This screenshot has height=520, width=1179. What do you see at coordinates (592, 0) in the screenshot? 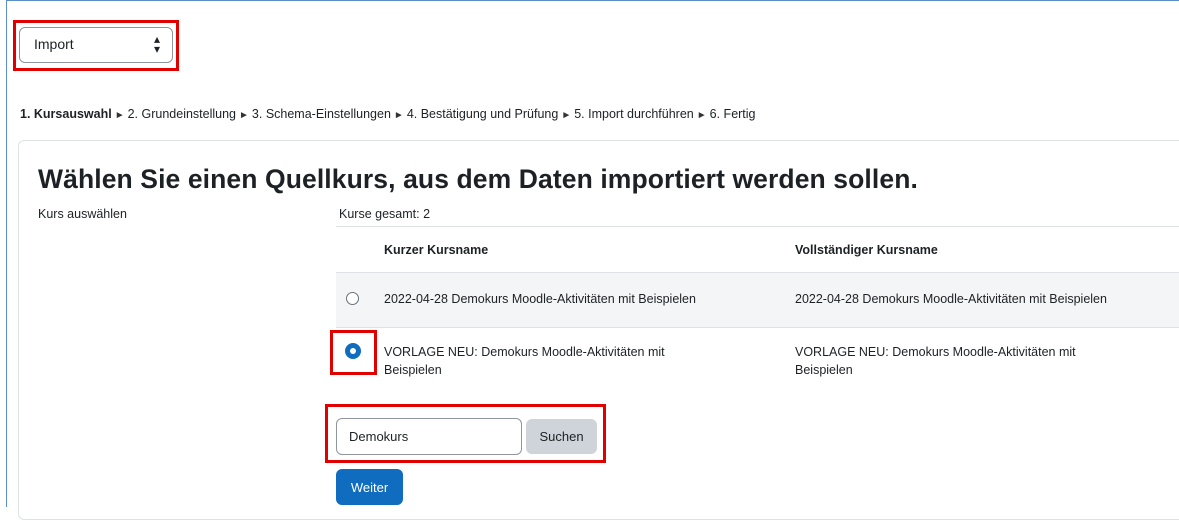
I see `page-frame-top` at bounding box center [592, 0].